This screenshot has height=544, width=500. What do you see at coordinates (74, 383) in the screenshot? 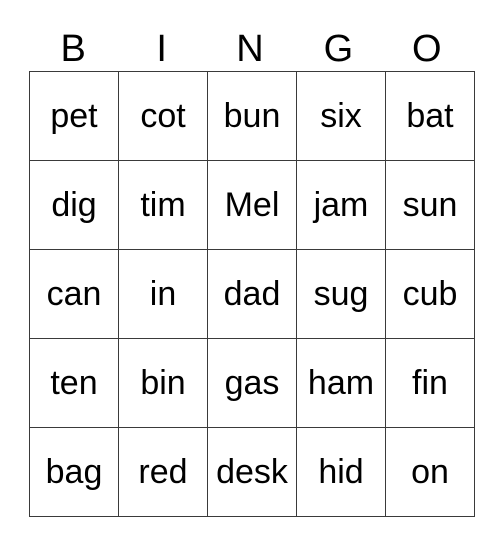
I see `bingo-cell: ten` at bounding box center [74, 383].